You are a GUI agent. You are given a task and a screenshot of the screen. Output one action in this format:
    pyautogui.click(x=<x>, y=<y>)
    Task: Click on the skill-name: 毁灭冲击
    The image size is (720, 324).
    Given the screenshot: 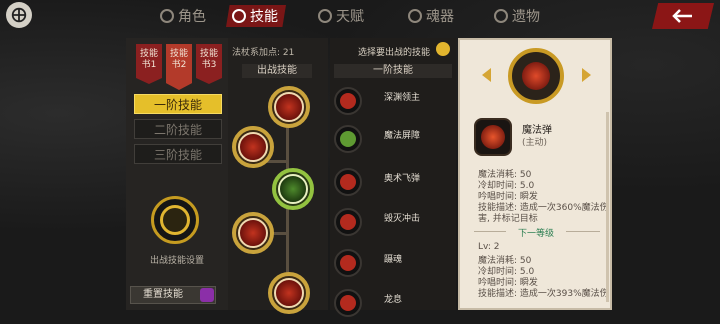 What is the action you would take?
    pyautogui.click(x=402, y=219)
    